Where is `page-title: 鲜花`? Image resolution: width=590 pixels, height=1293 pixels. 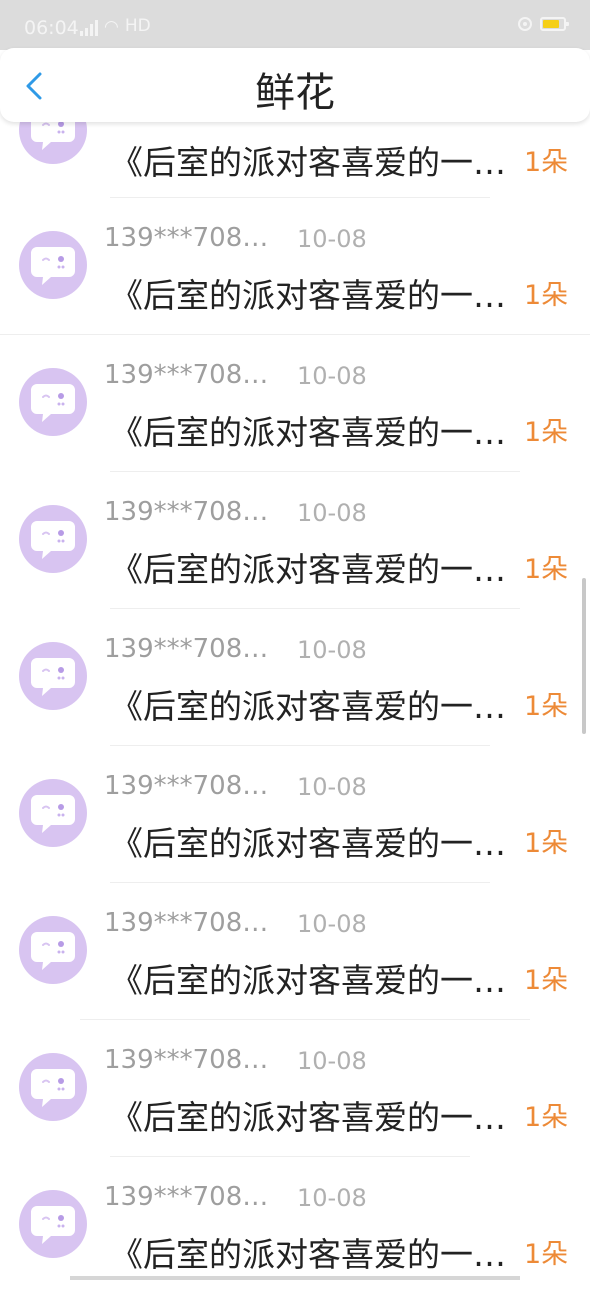 page-title: 鲜花 is located at coordinates (295, 93).